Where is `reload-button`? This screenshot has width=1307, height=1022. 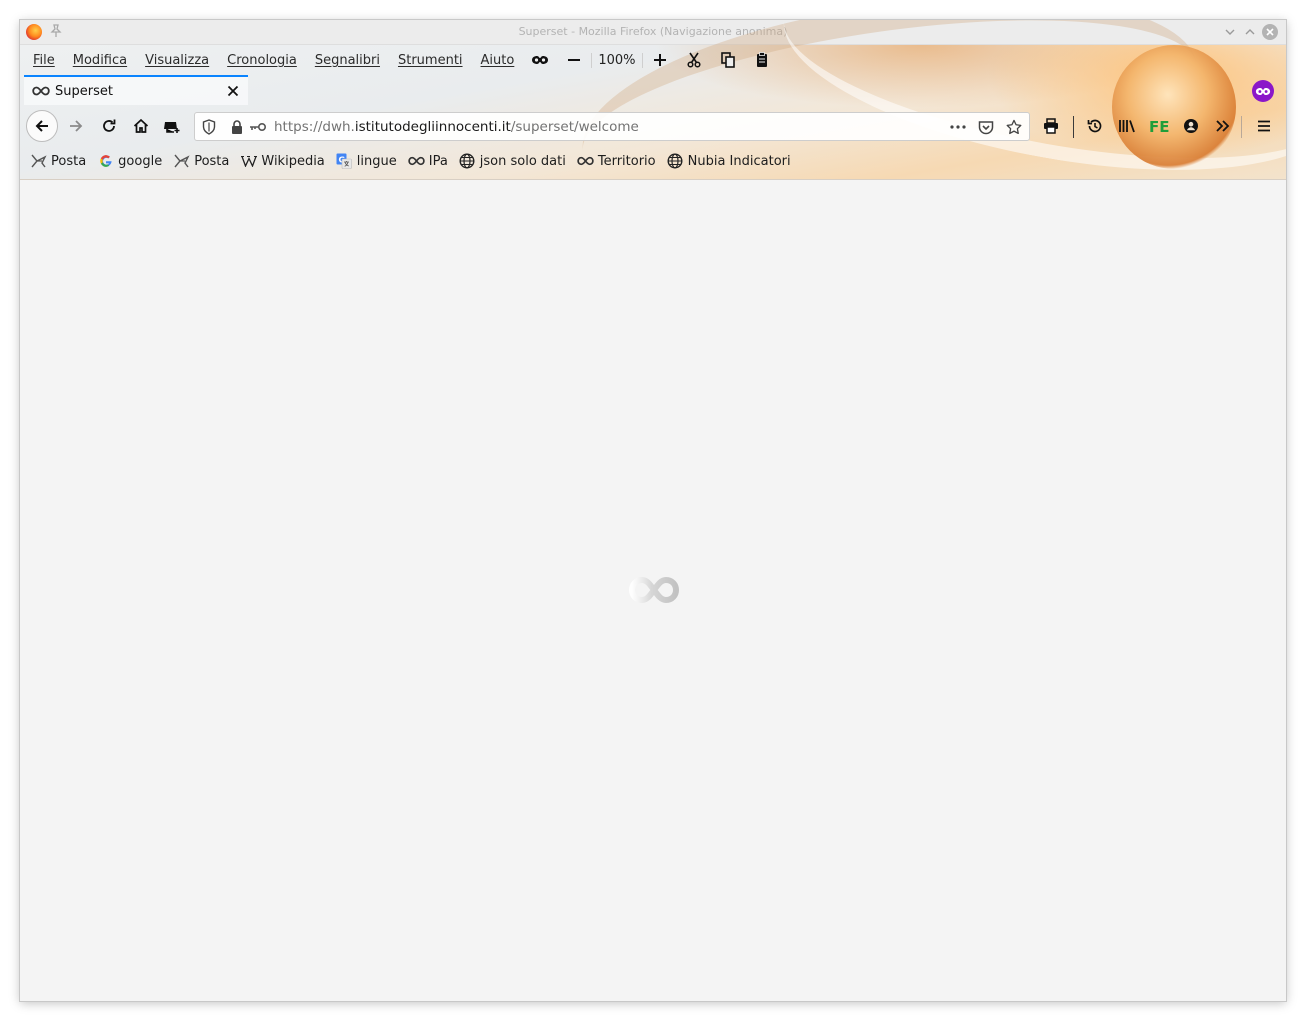
reload-button is located at coordinates (109, 126).